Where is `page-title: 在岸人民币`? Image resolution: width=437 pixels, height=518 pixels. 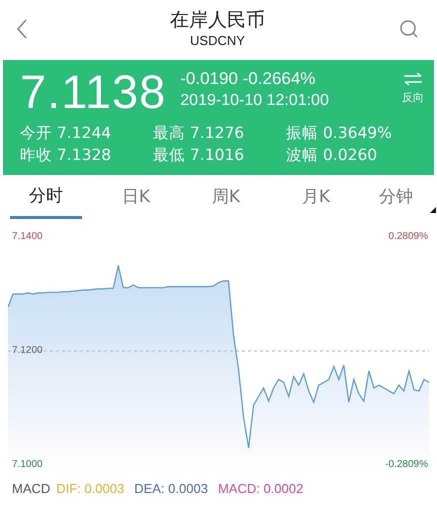
page-title: 在岸人民币 is located at coordinates (217, 20).